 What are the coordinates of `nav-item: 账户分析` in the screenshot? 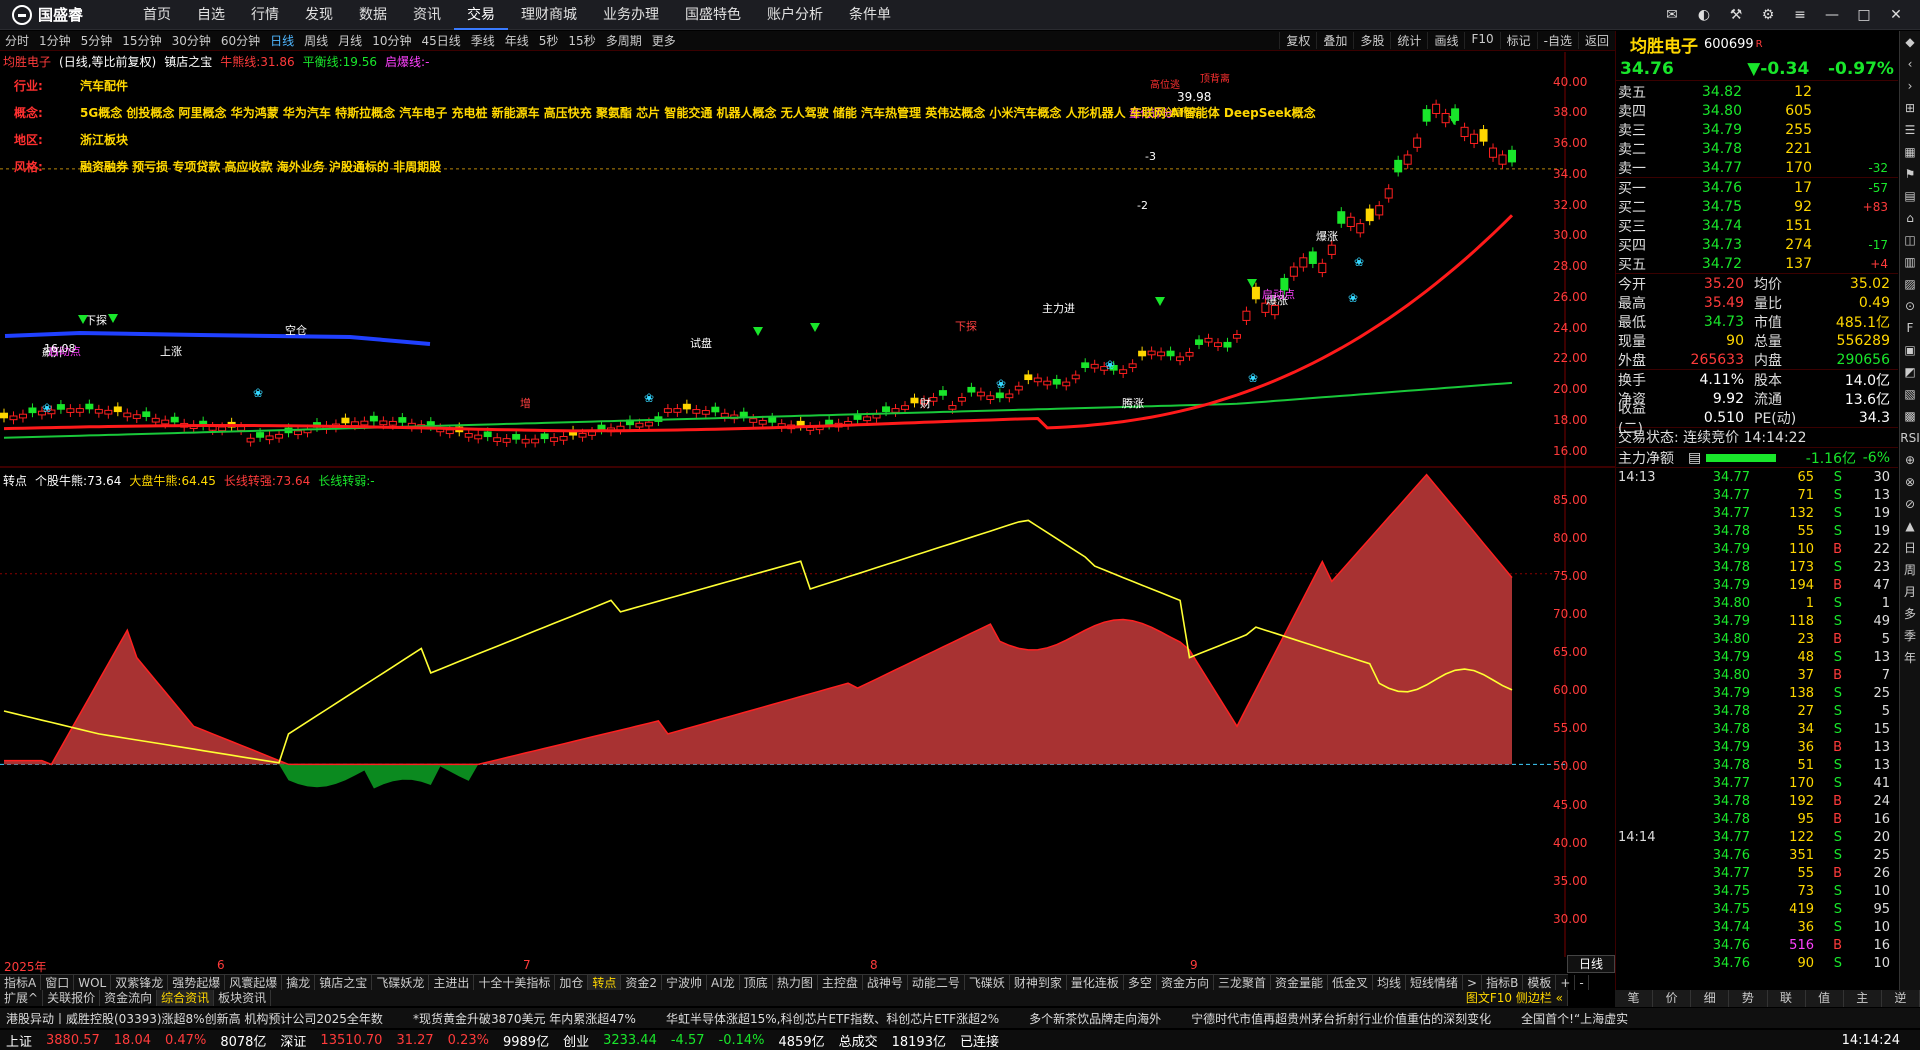 It's located at (795, 15).